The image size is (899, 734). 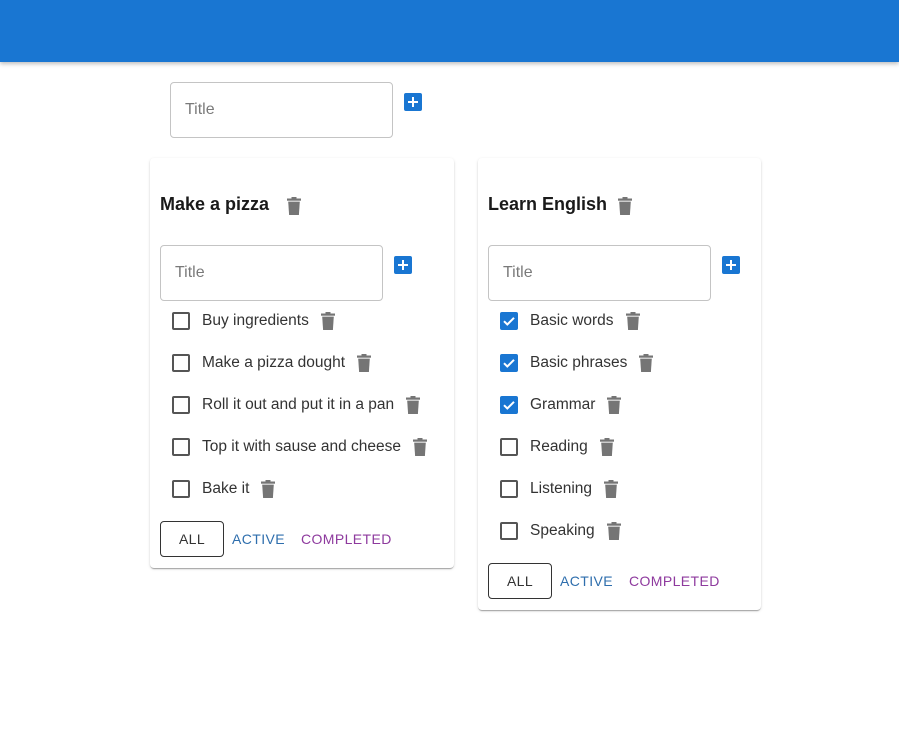 I want to click on task-item: Basic phrases, so click(x=577, y=363).